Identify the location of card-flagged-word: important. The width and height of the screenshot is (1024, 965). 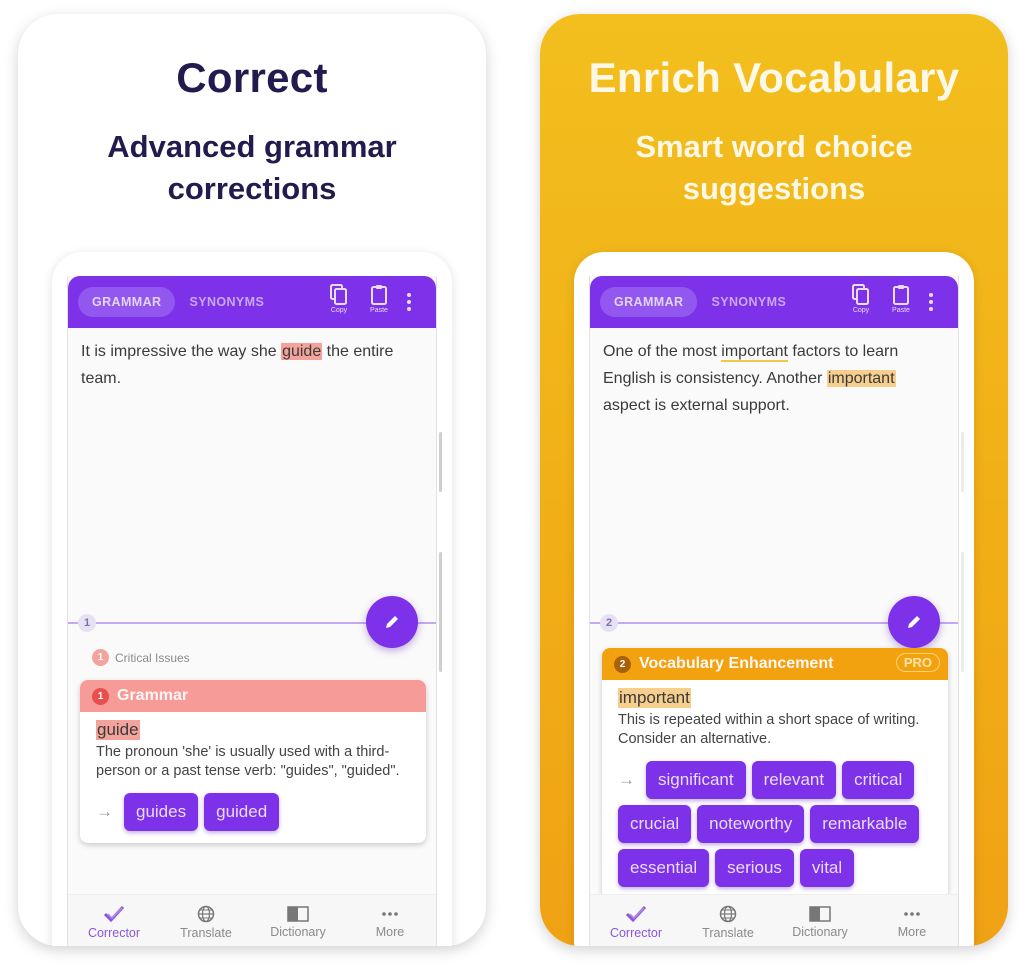
(654, 698).